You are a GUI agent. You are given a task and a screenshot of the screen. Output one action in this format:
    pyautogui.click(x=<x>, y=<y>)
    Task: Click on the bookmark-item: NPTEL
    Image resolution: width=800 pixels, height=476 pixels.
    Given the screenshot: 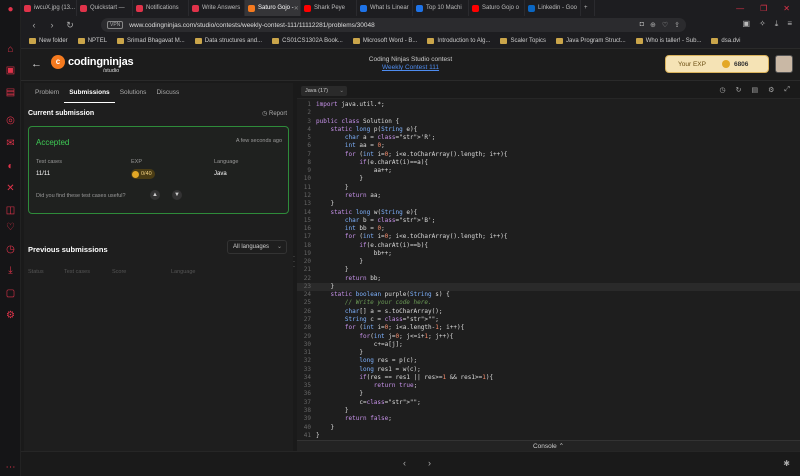 What is the action you would take?
    pyautogui.click(x=92, y=41)
    